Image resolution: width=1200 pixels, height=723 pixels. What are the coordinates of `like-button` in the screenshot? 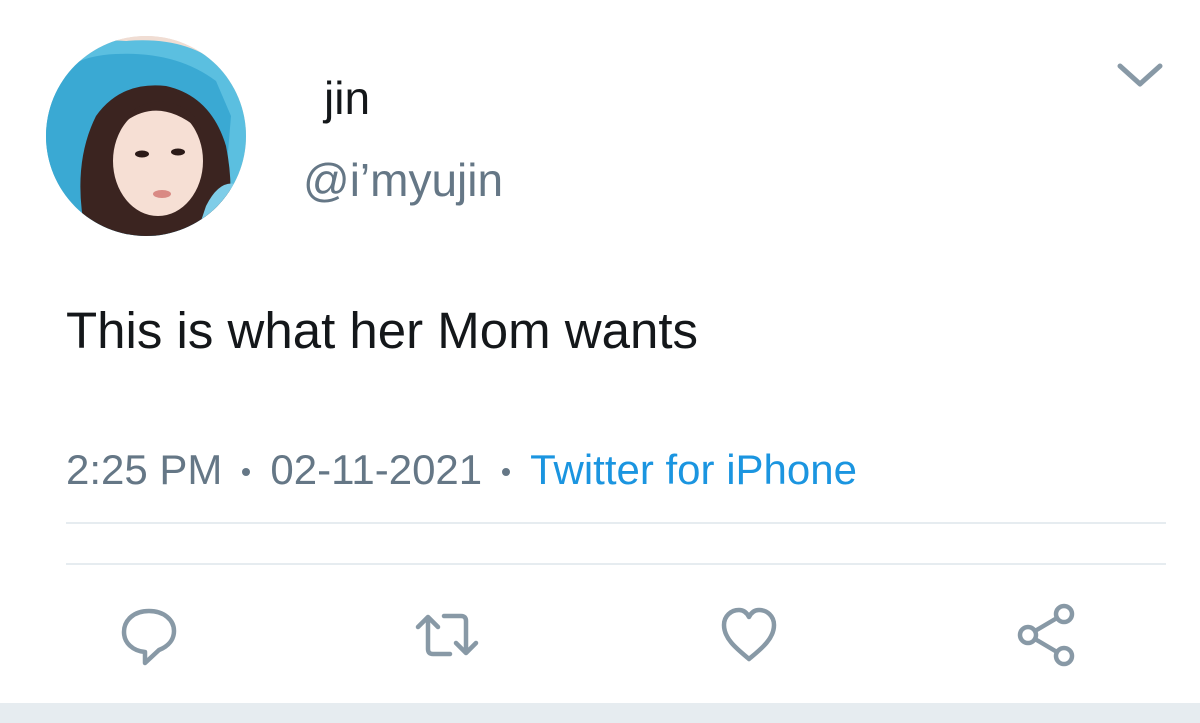 It's located at (749, 635).